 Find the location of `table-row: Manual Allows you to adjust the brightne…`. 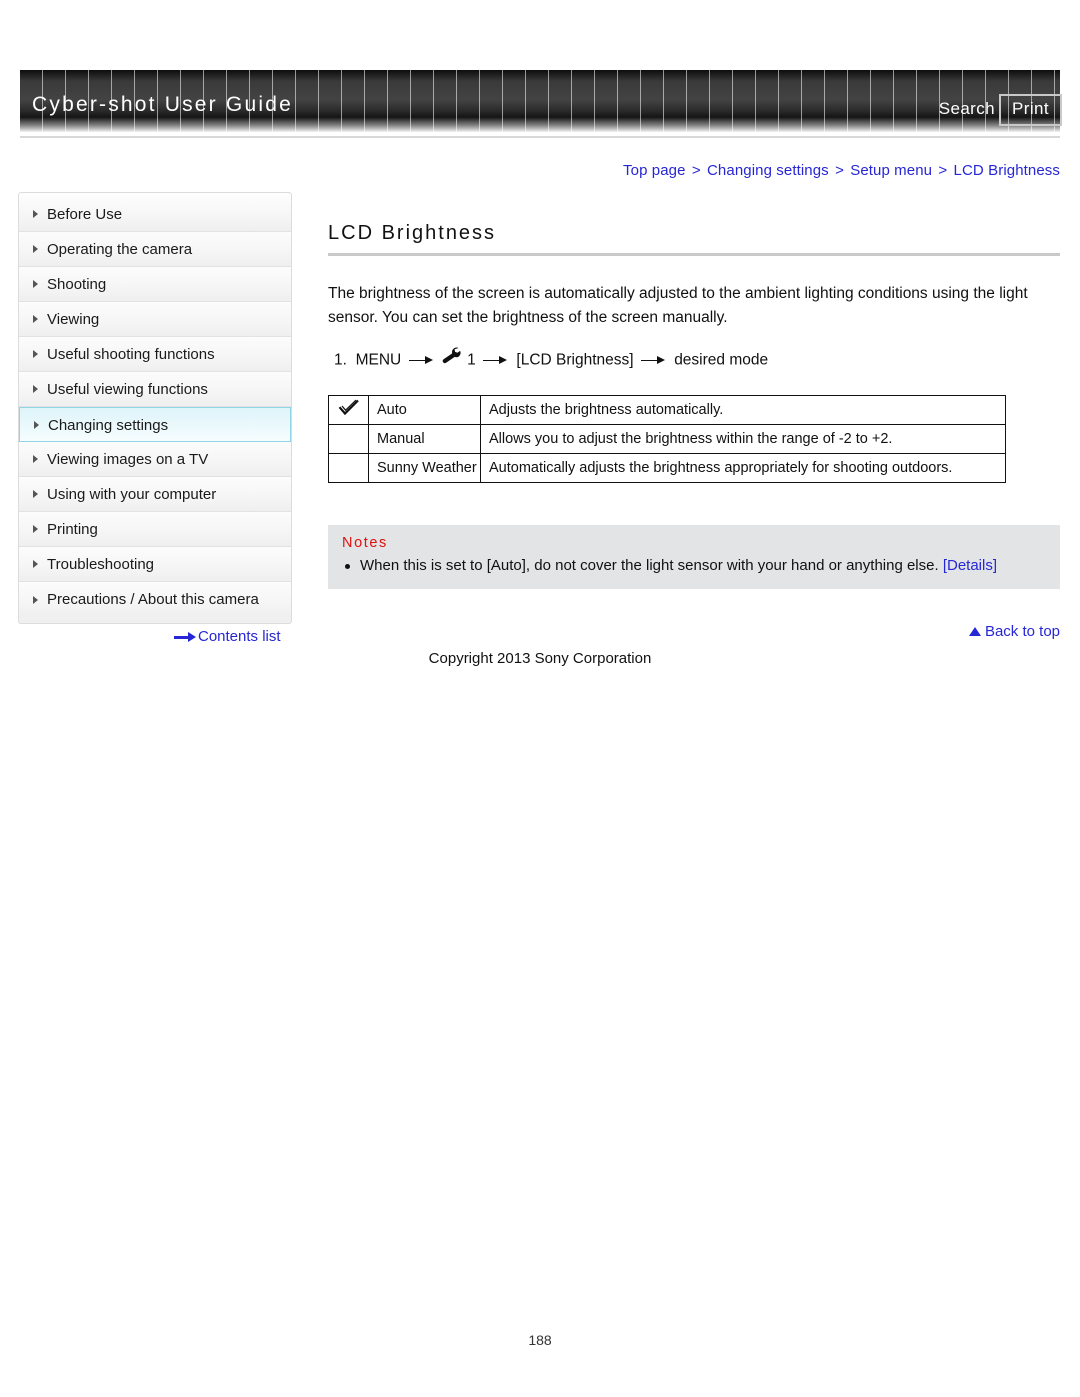

table-row: Manual Allows you to adjust the brightne… is located at coordinates (667, 439).